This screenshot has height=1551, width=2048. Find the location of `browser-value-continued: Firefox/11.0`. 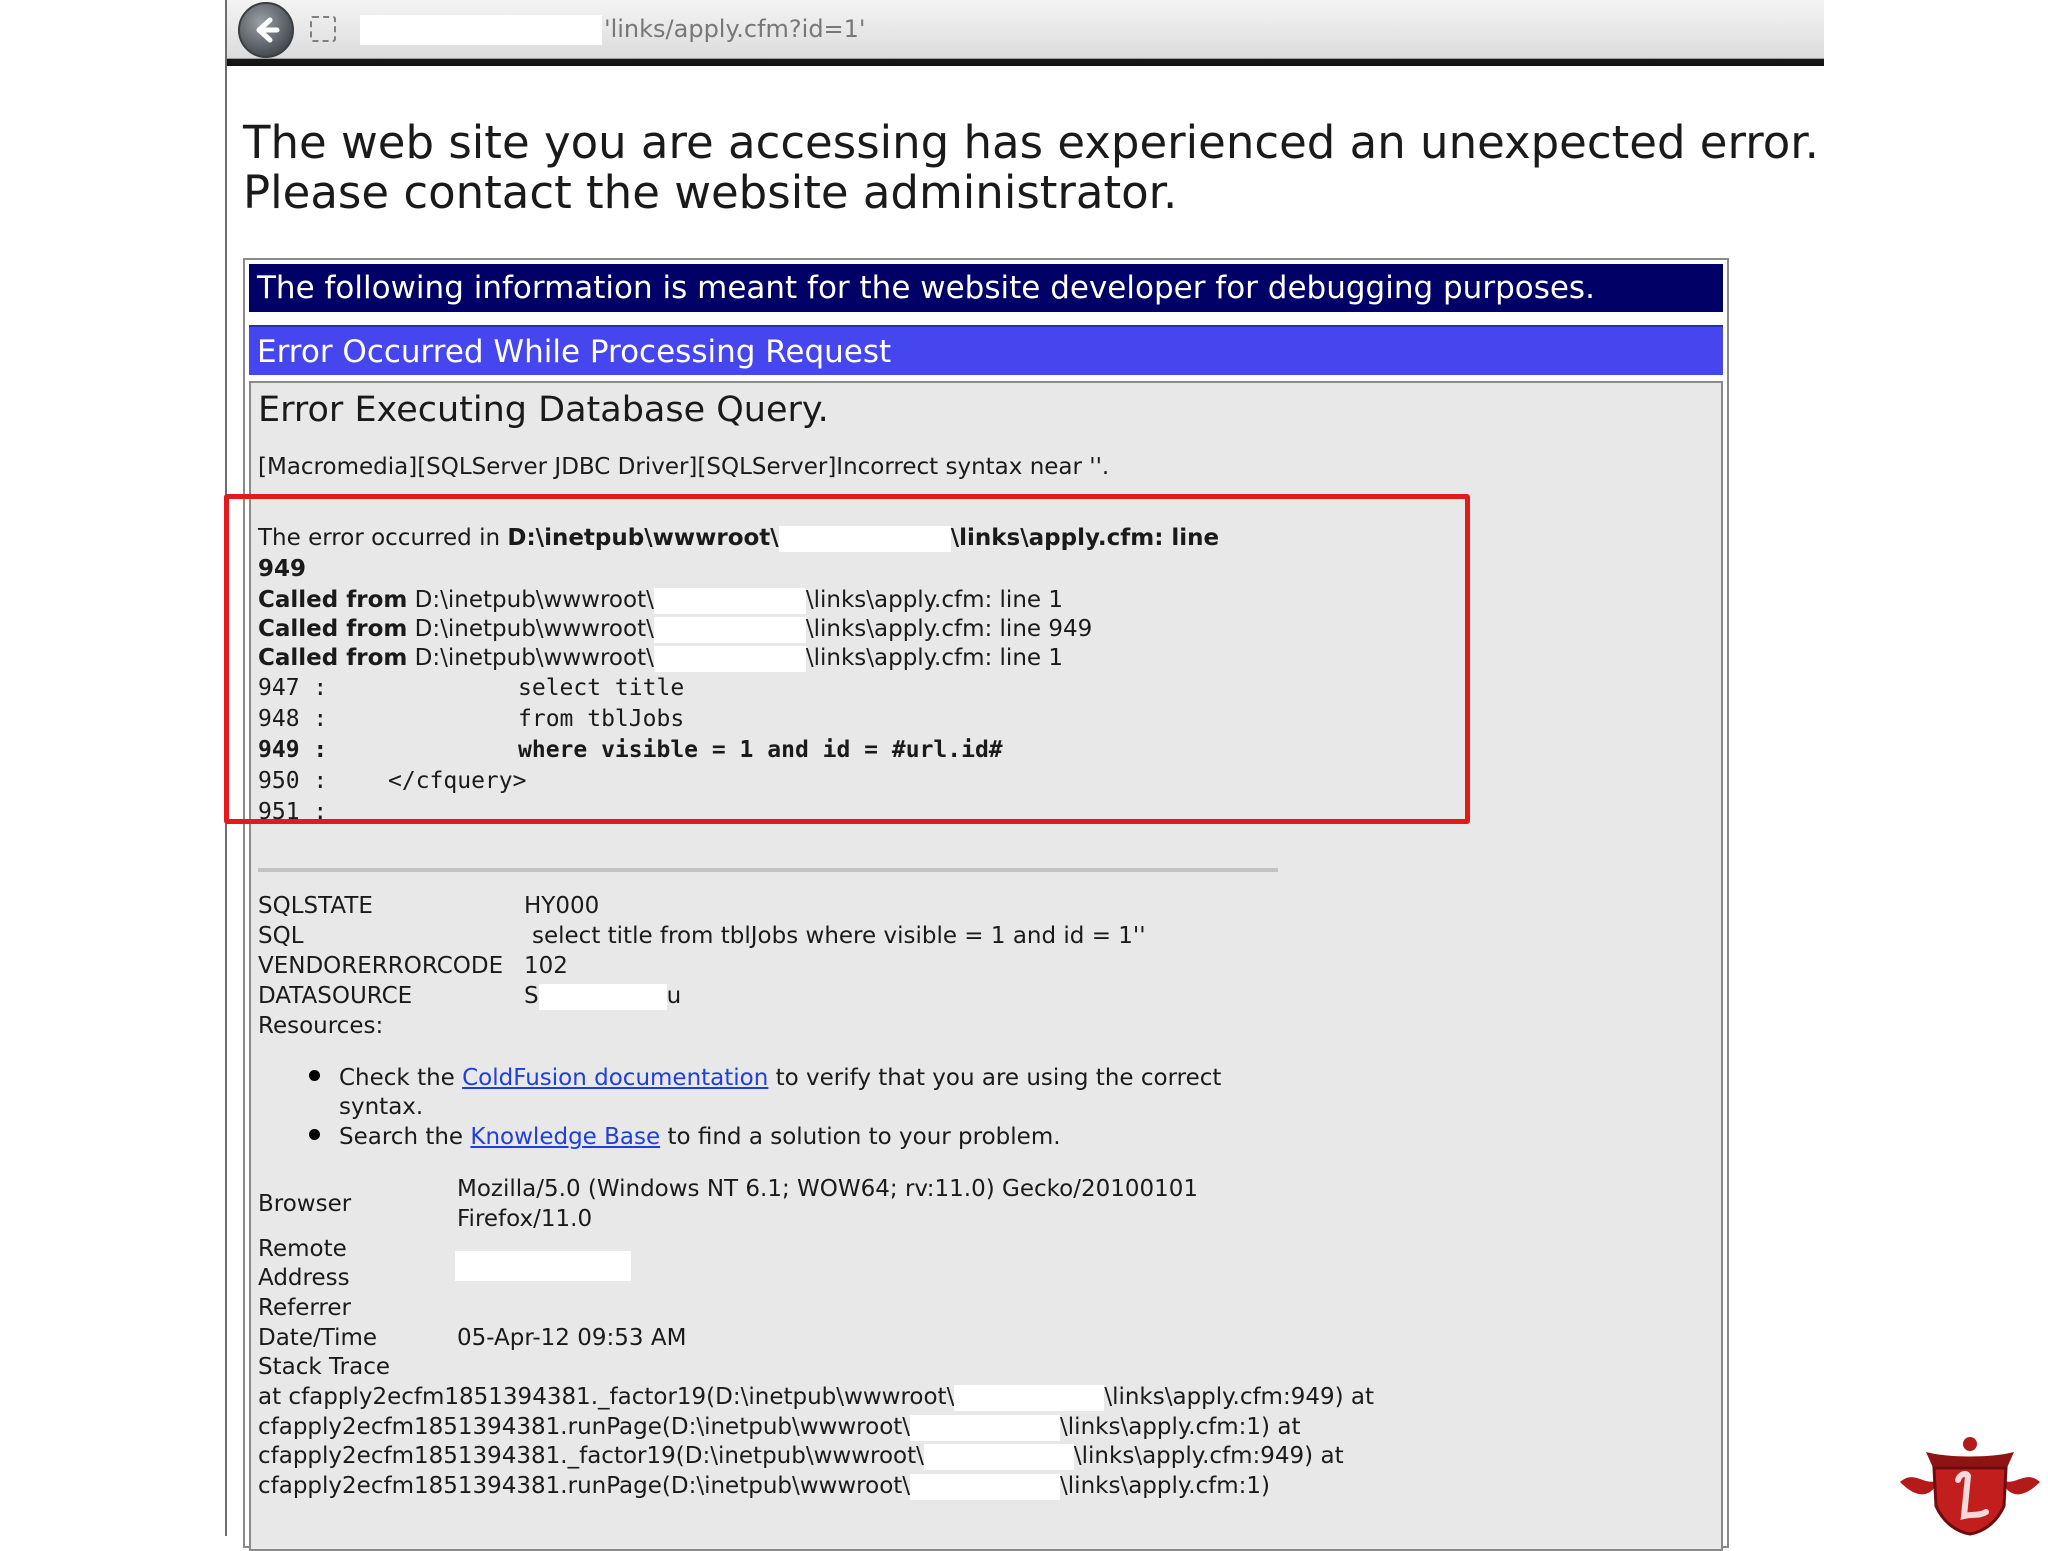

browser-value-continued: Firefox/11.0 is located at coordinates (525, 1219).